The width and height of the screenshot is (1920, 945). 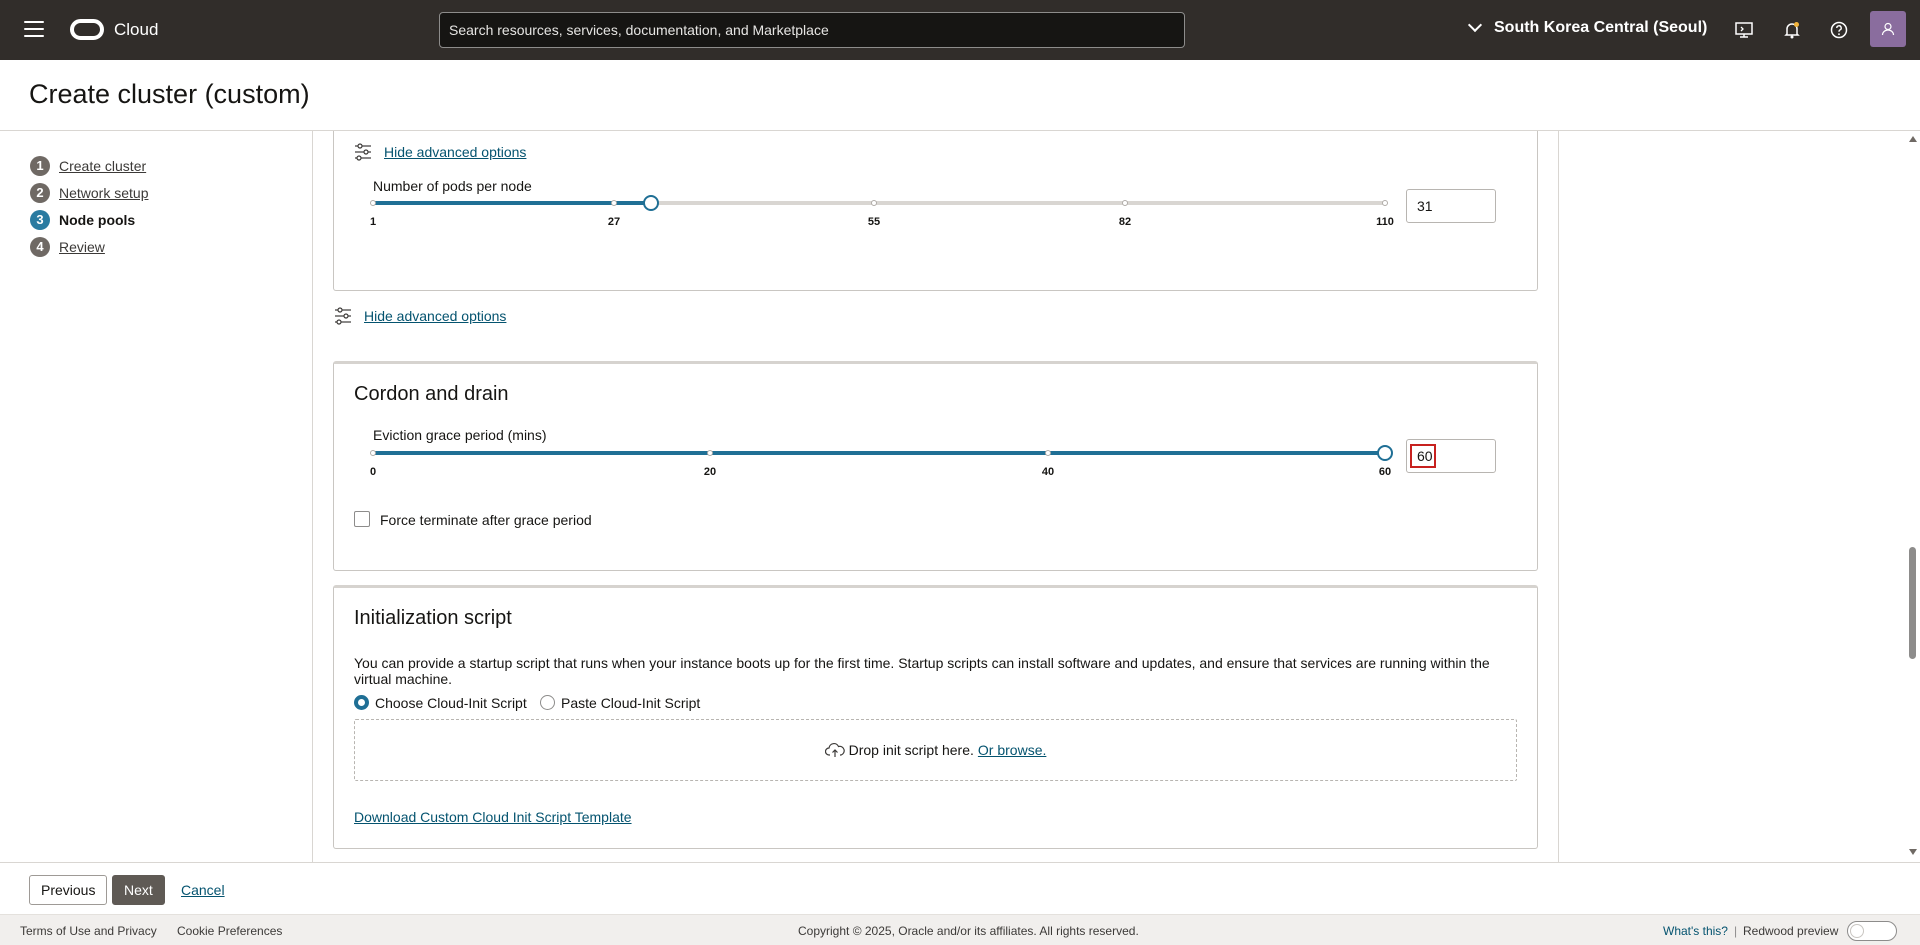 I want to click on oracle-logo, so click(x=87, y=29).